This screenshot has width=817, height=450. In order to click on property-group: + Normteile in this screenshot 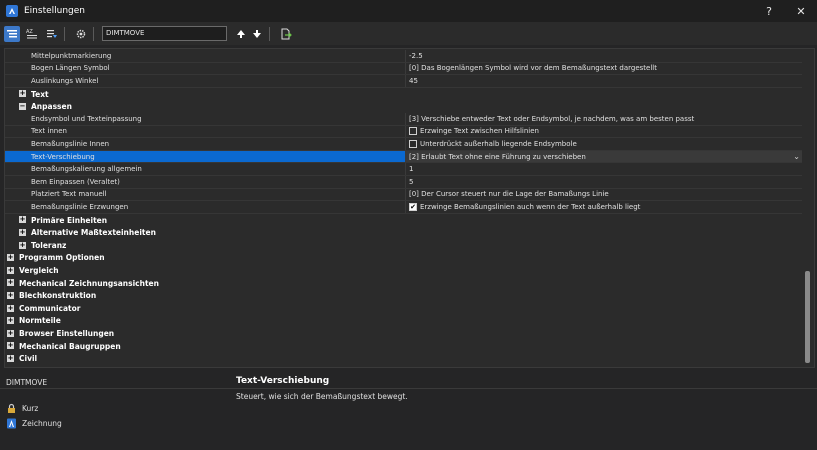, I will do `click(403, 321)`.